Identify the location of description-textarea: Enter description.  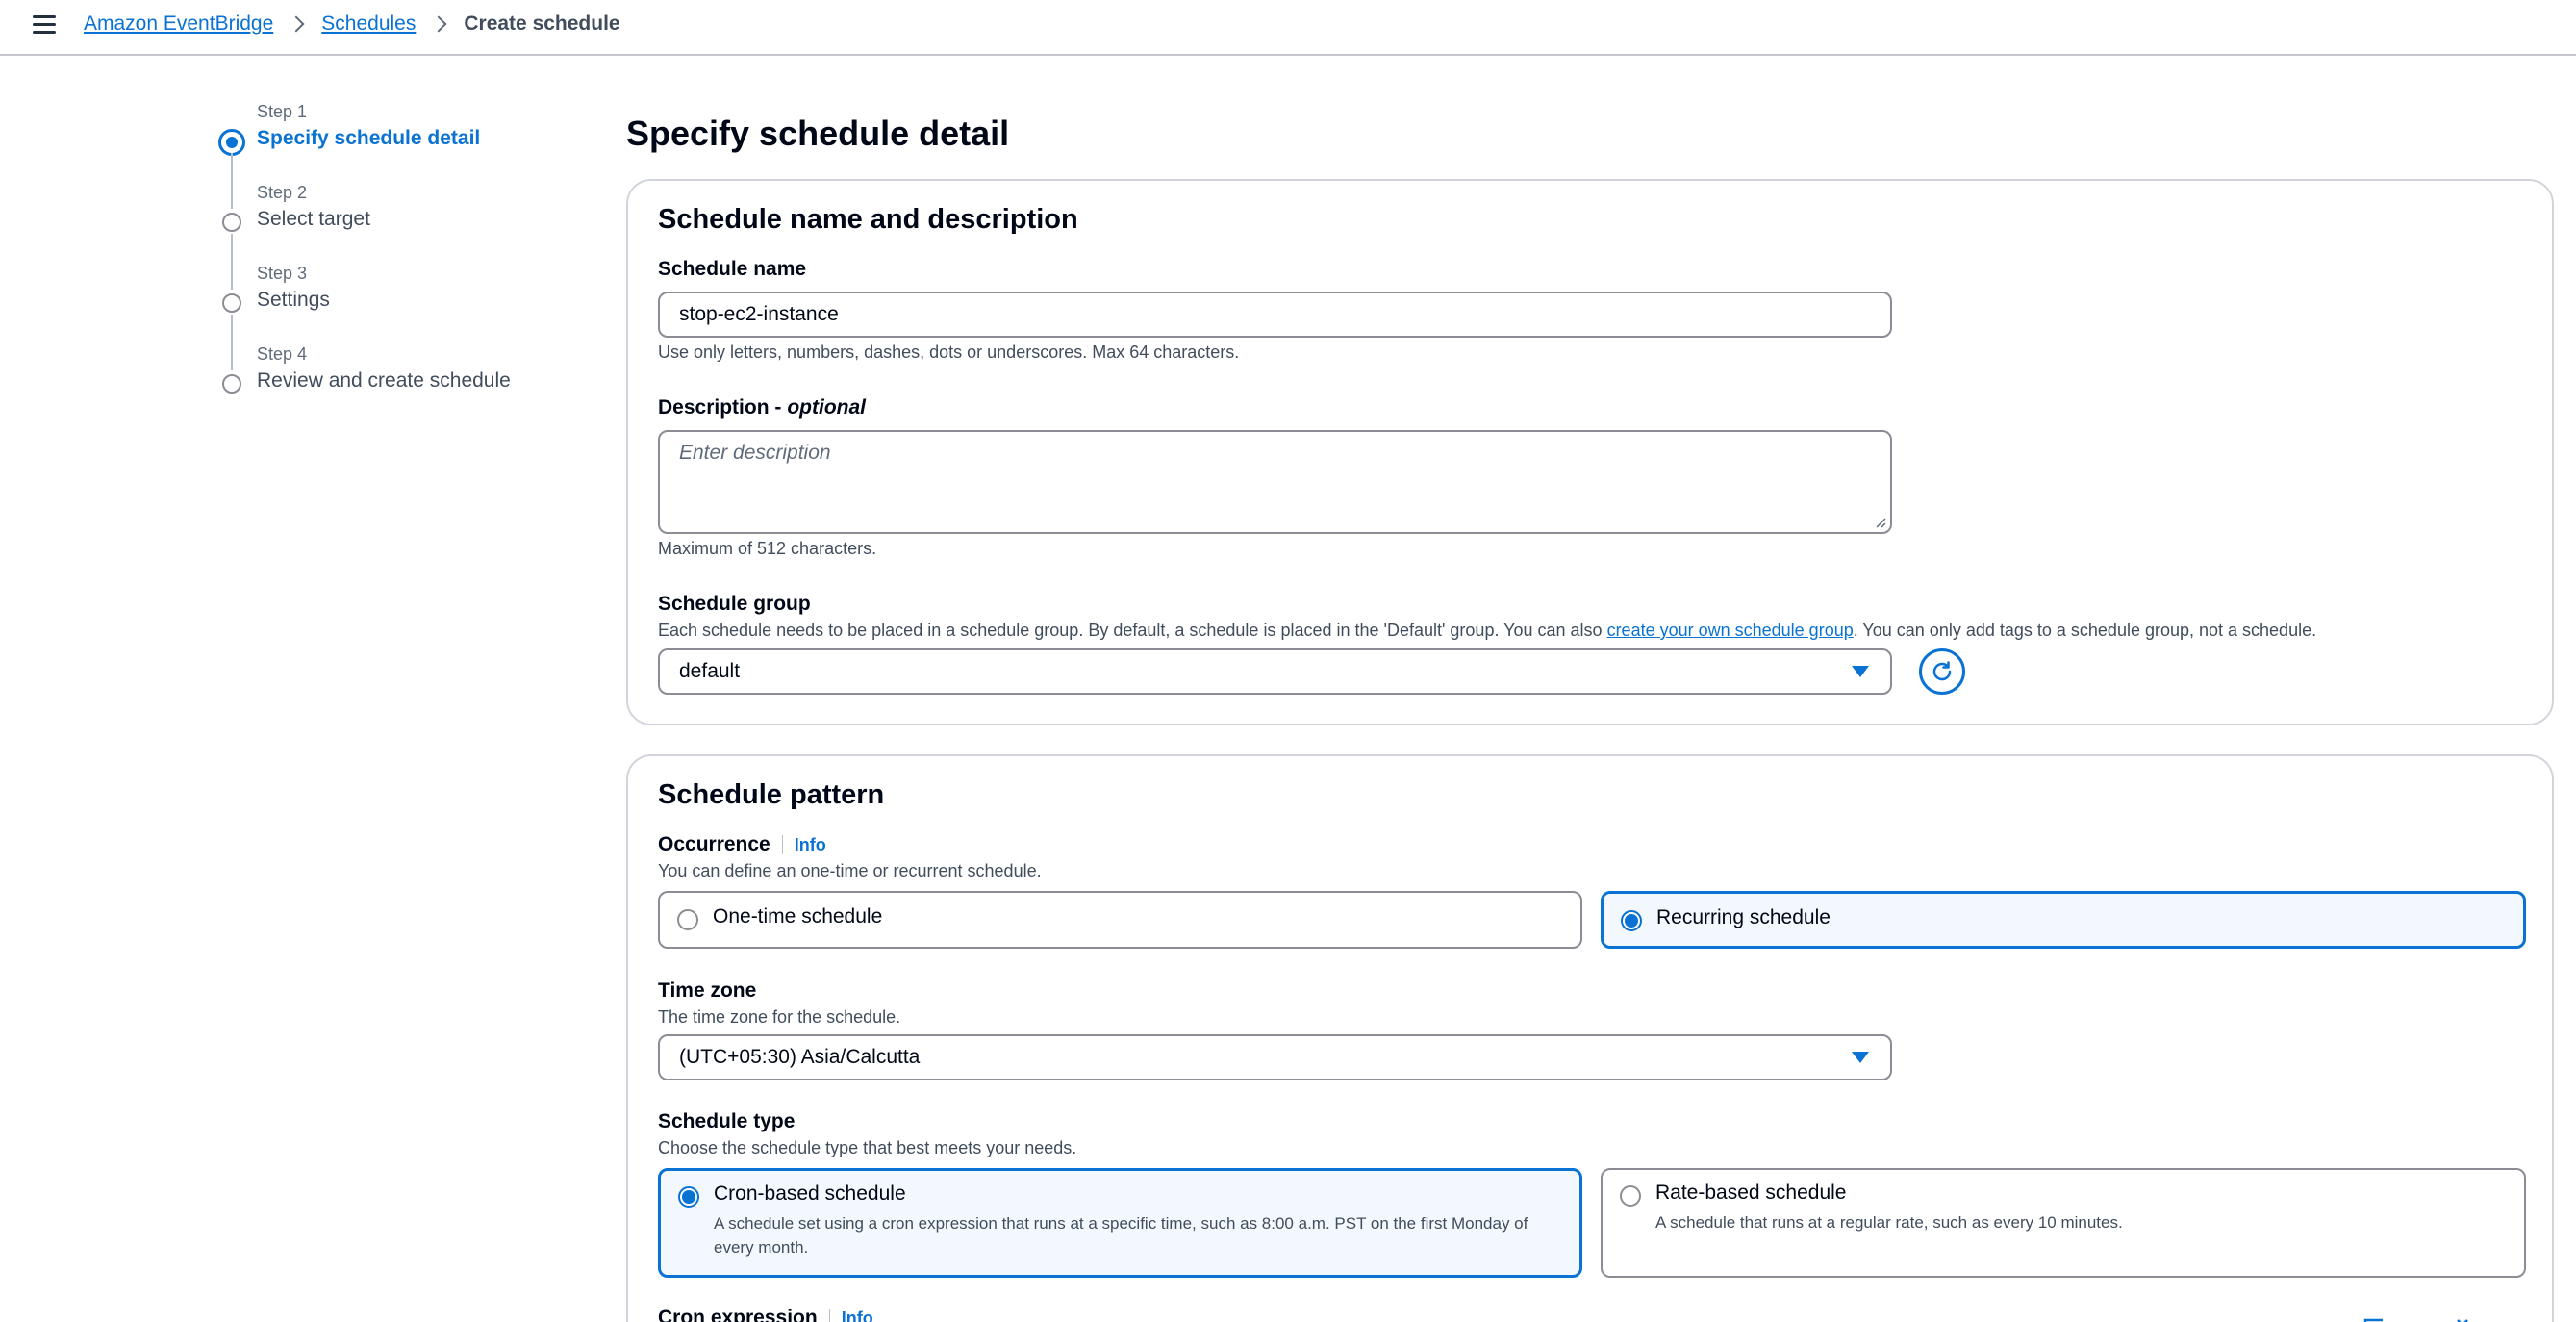
(1275, 482).